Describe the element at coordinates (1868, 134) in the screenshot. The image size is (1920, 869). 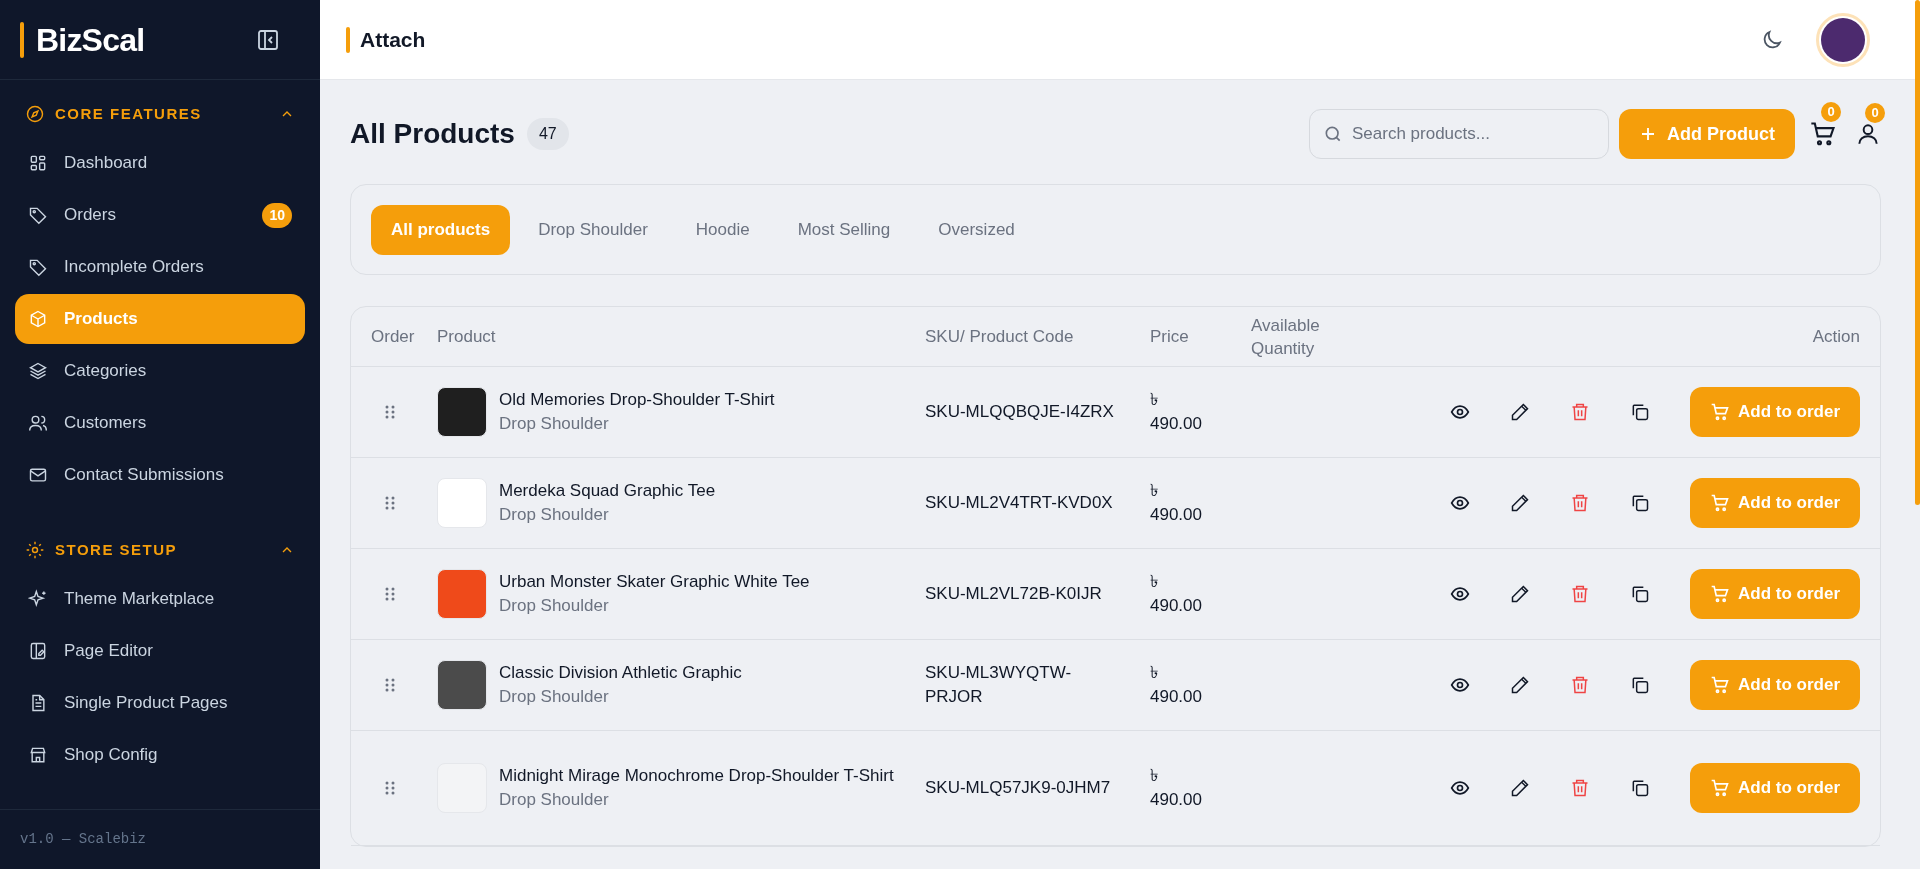
I see `user-icon` at that location.